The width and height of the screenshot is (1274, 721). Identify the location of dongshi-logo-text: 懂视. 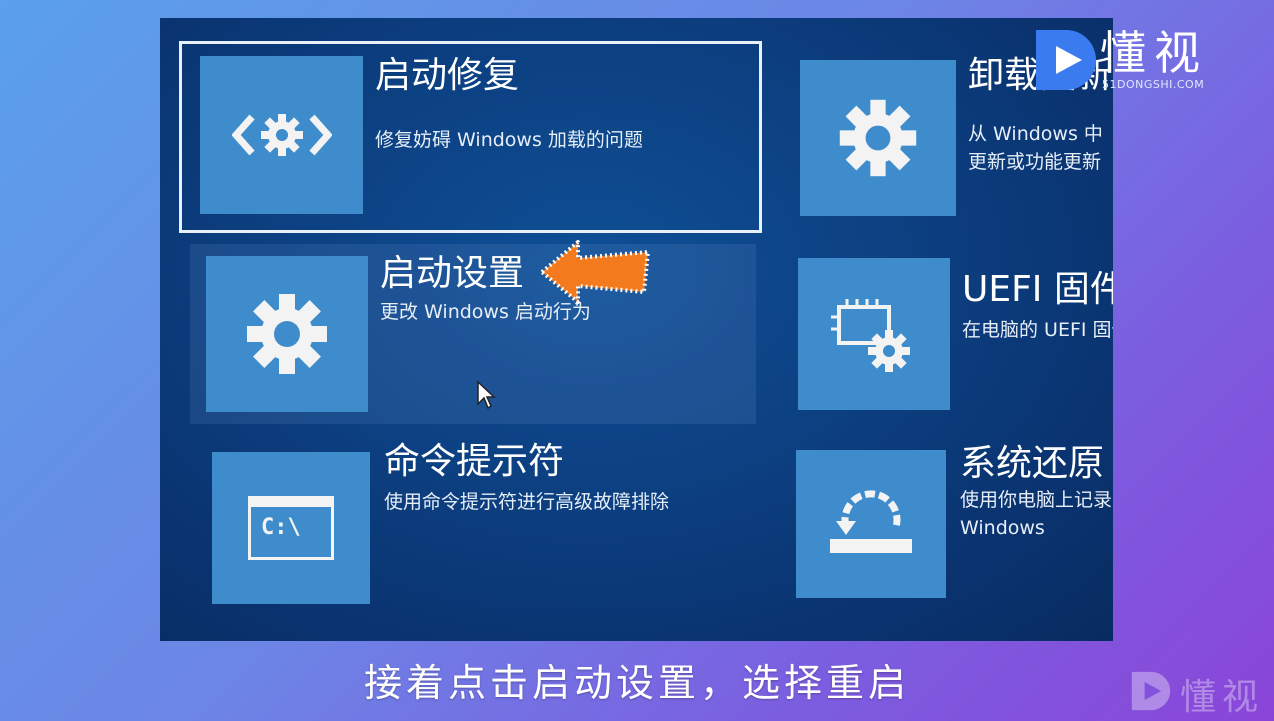
(1154, 53).